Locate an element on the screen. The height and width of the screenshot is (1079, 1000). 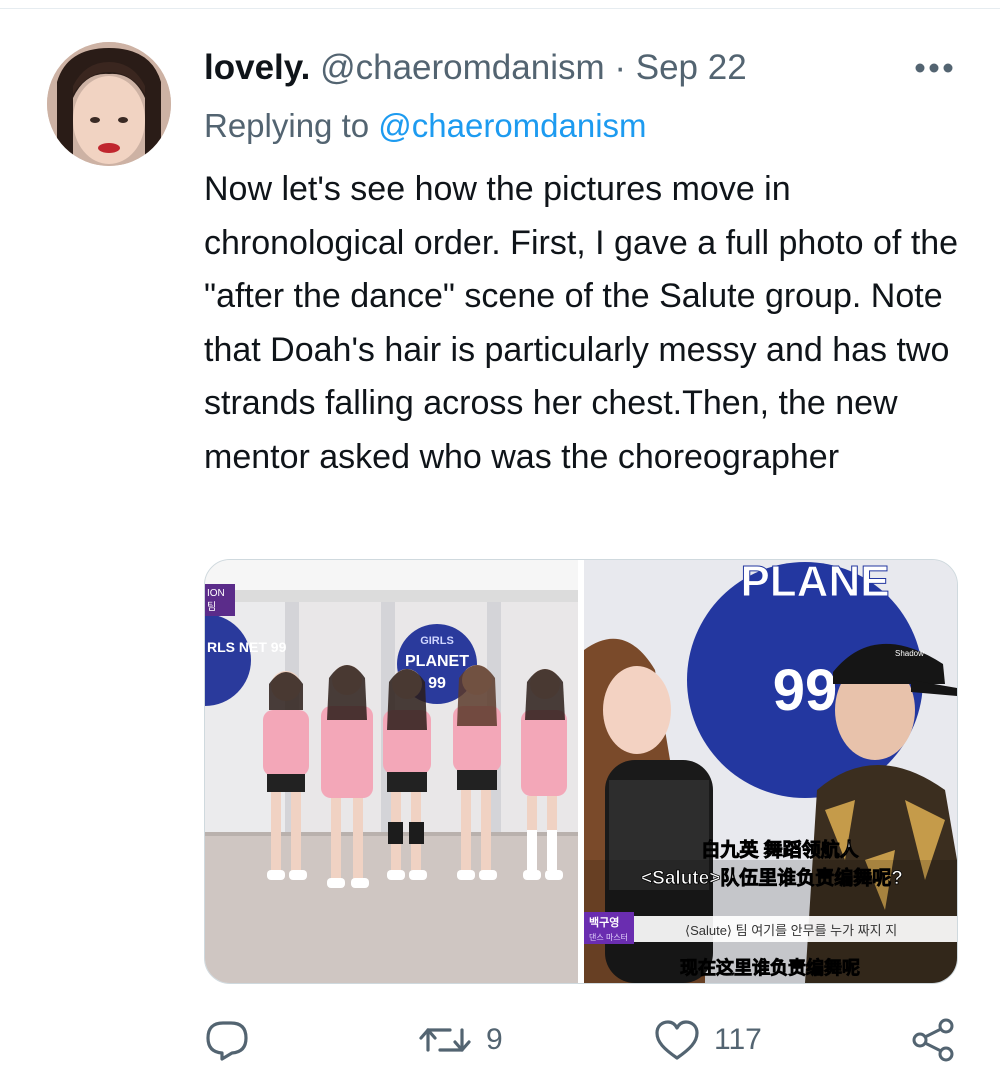
tweet-actions: 9 117 is located at coordinates (584, 1040).